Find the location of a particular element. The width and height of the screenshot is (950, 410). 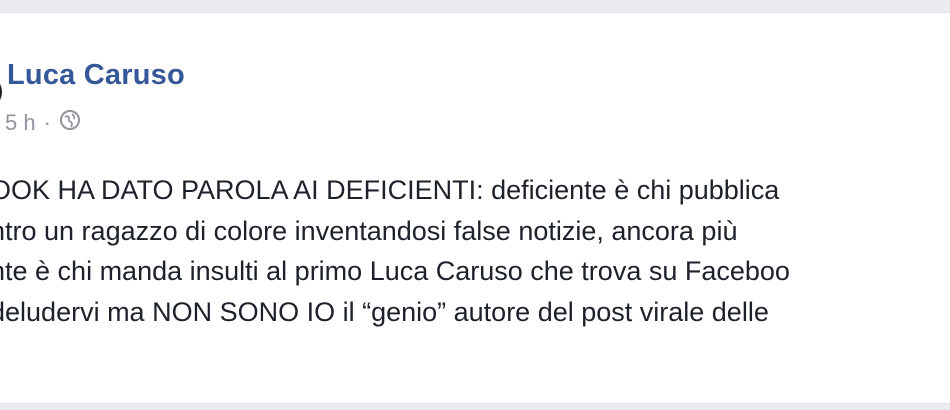

avatar is located at coordinates (1, 92).